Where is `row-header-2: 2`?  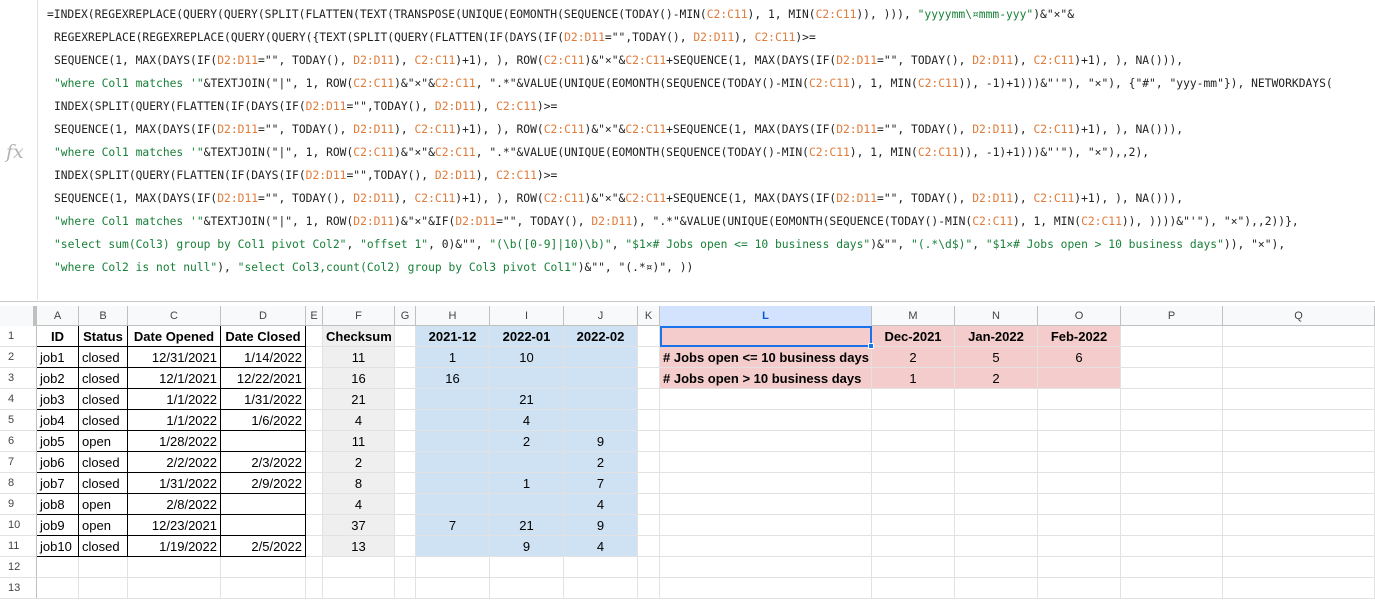
row-header-2: 2 is located at coordinates (18, 357).